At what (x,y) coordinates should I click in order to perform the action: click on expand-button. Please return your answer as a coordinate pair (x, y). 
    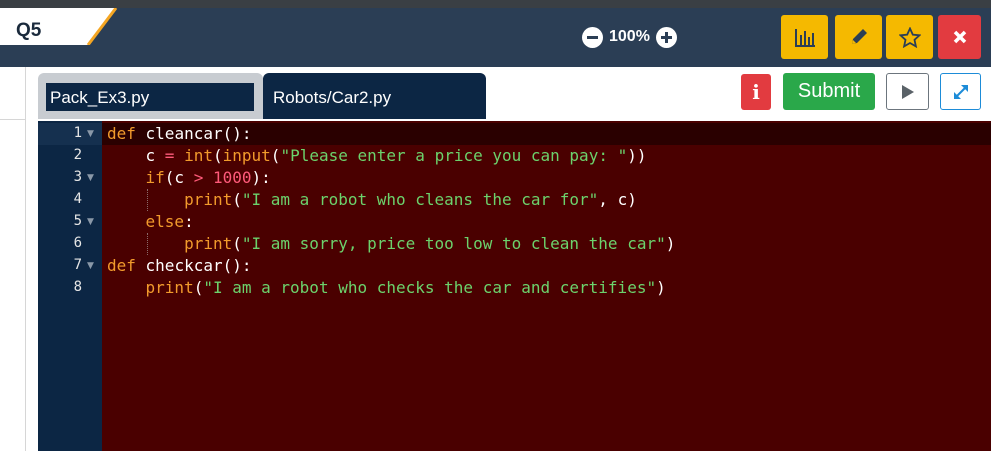
    Looking at the image, I should click on (960, 91).